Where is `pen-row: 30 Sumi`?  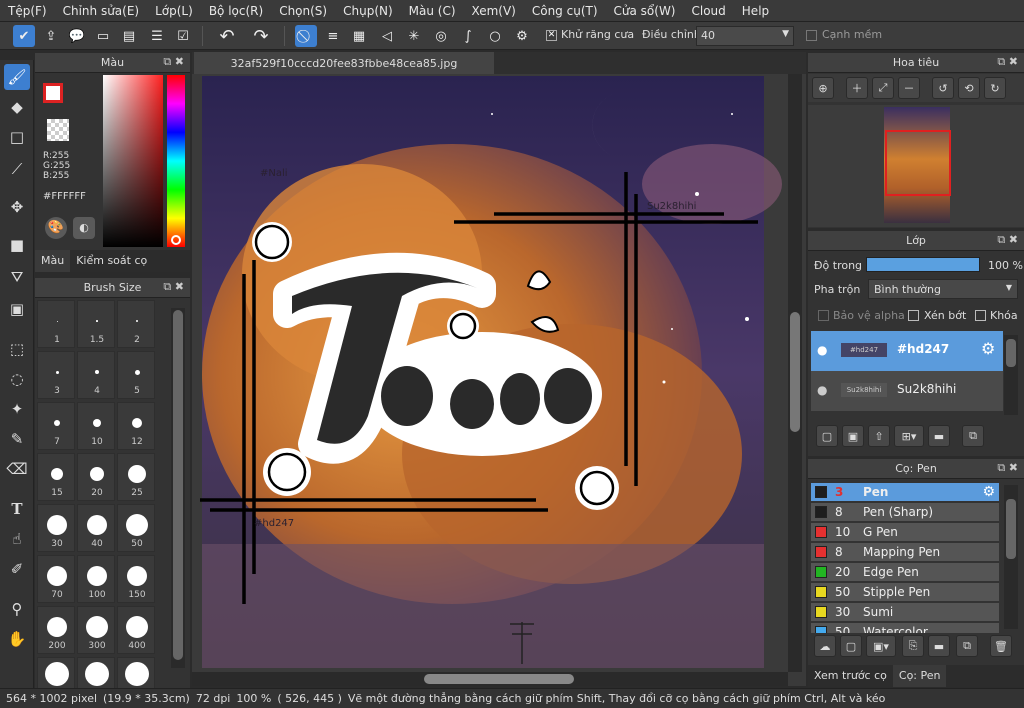
pen-row: 30 Sumi is located at coordinates (905, 612).